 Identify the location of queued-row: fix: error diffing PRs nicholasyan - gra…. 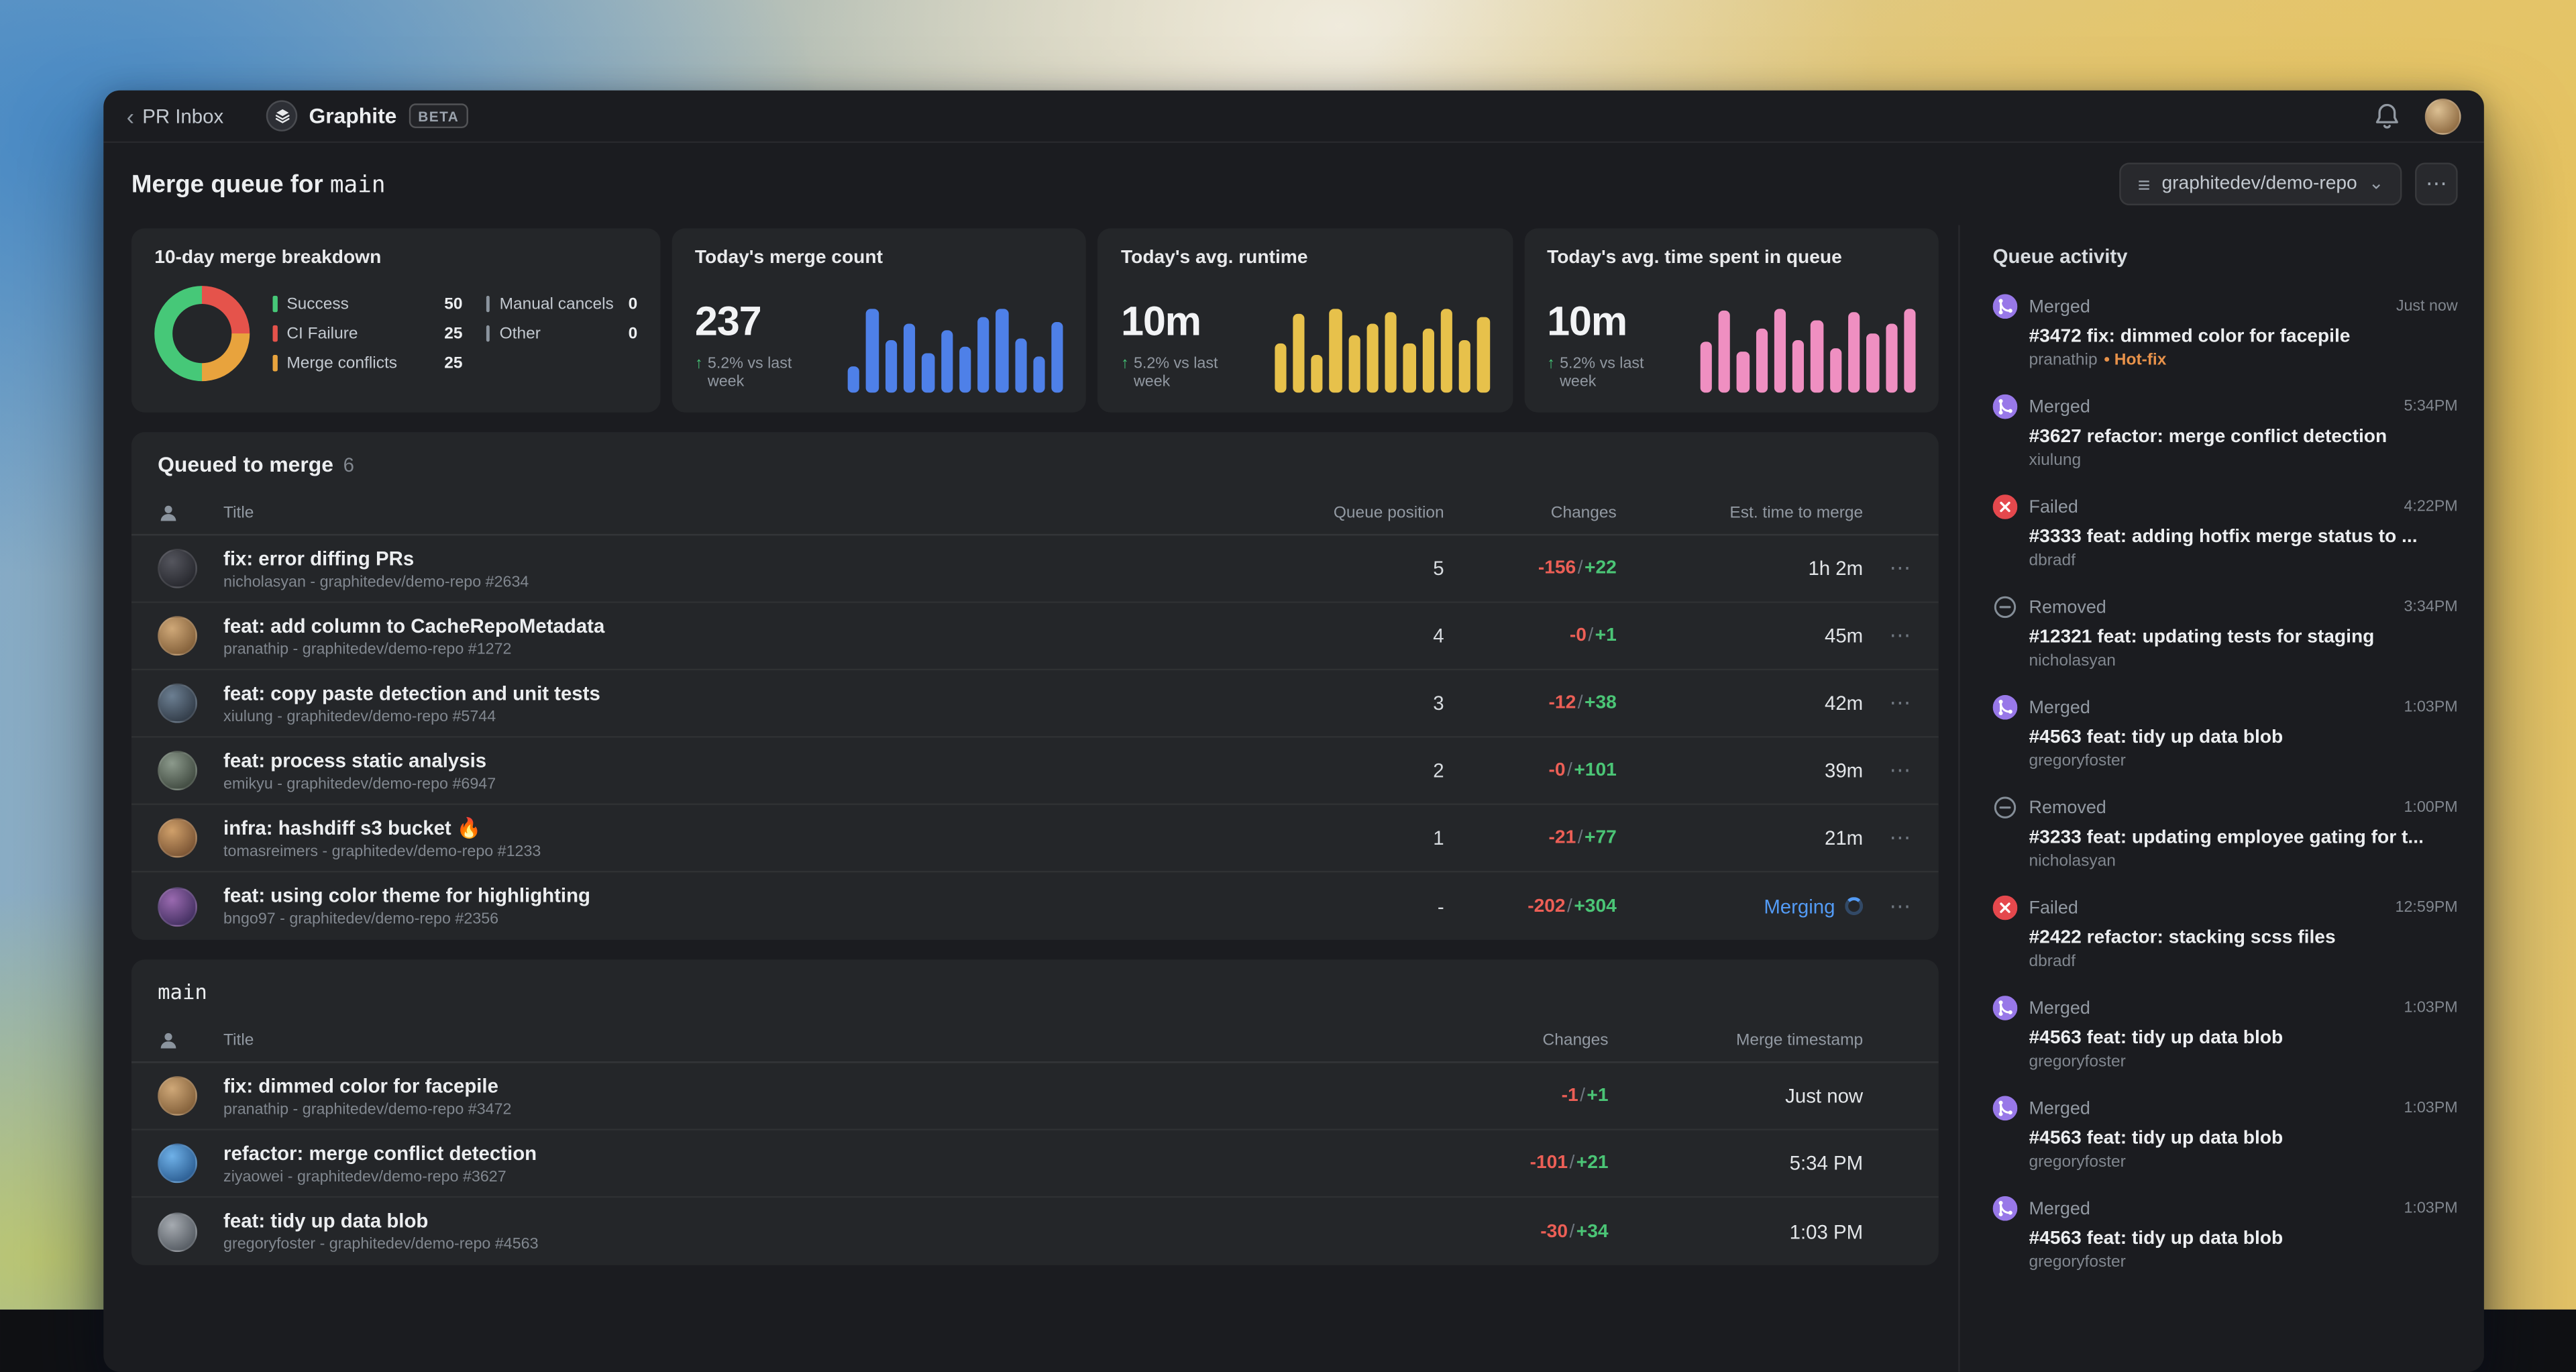
(1035, 569).